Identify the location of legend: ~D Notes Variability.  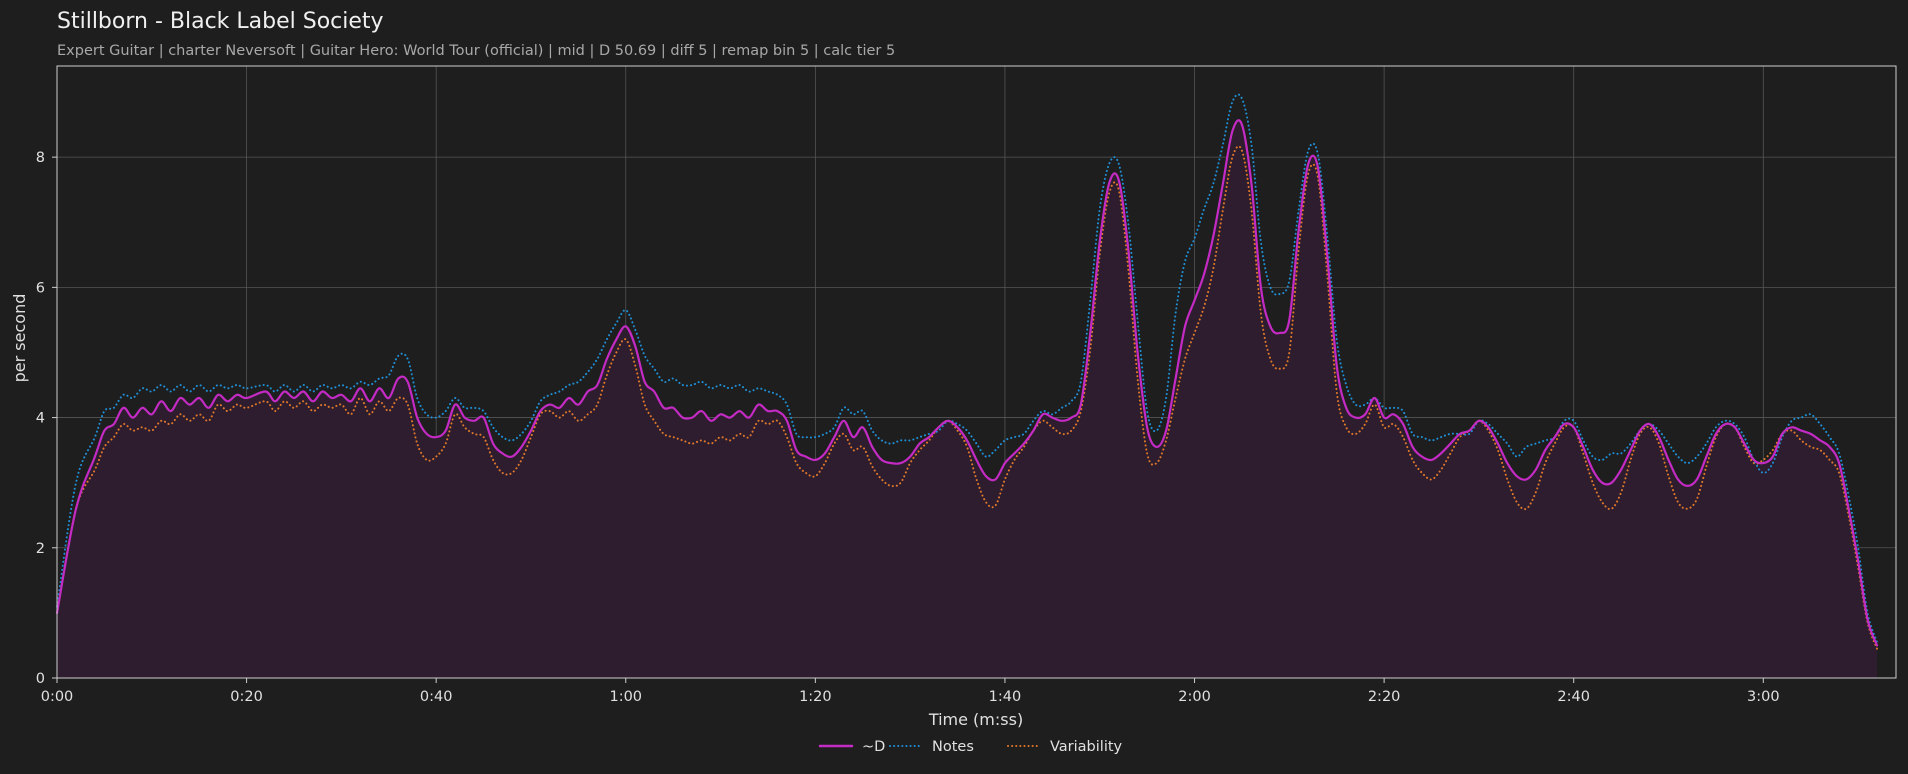
(970, 747).